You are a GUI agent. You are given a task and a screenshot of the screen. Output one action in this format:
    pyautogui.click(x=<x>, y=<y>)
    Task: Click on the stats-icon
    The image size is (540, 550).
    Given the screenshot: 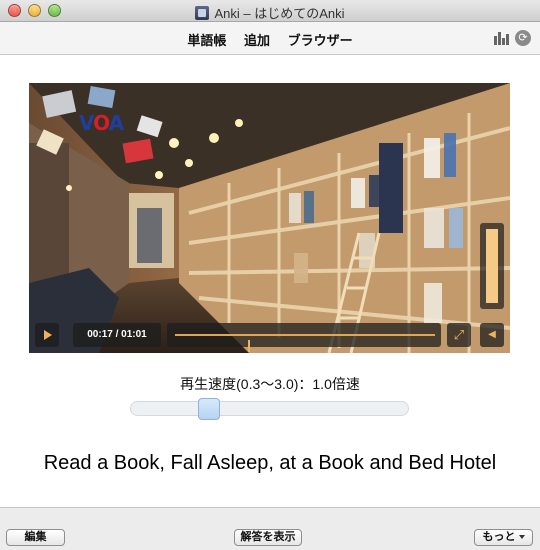 What is the action you would take?
    pyautogui.click(x=501, y=38)
    